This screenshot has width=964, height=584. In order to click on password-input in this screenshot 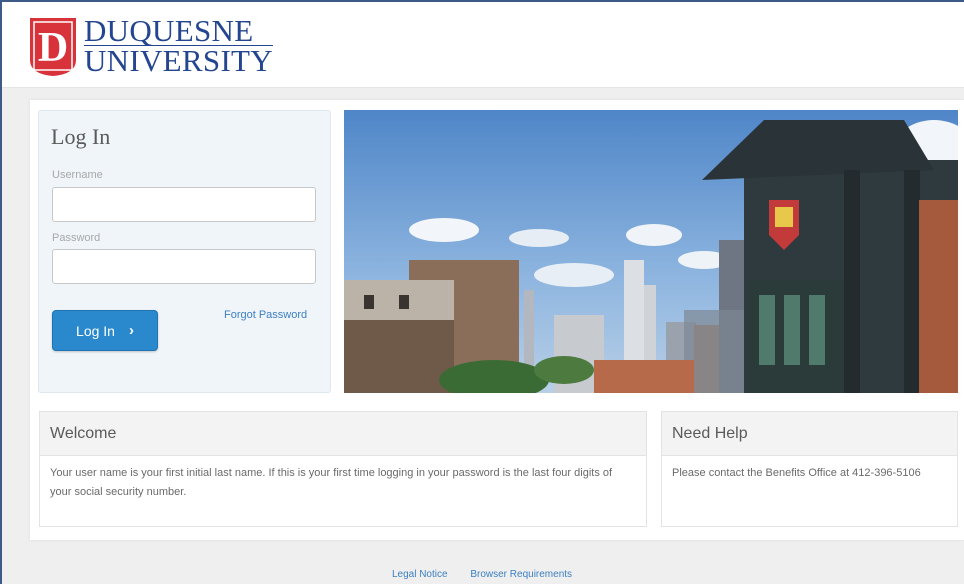, I will do `click(184, 266)`.